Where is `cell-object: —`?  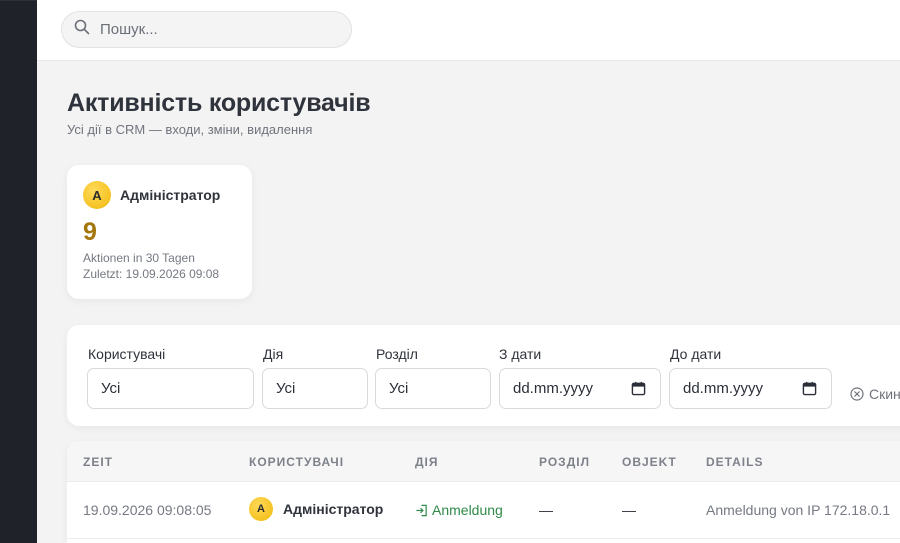 cell-object: — is located at coordinates (629, 510).